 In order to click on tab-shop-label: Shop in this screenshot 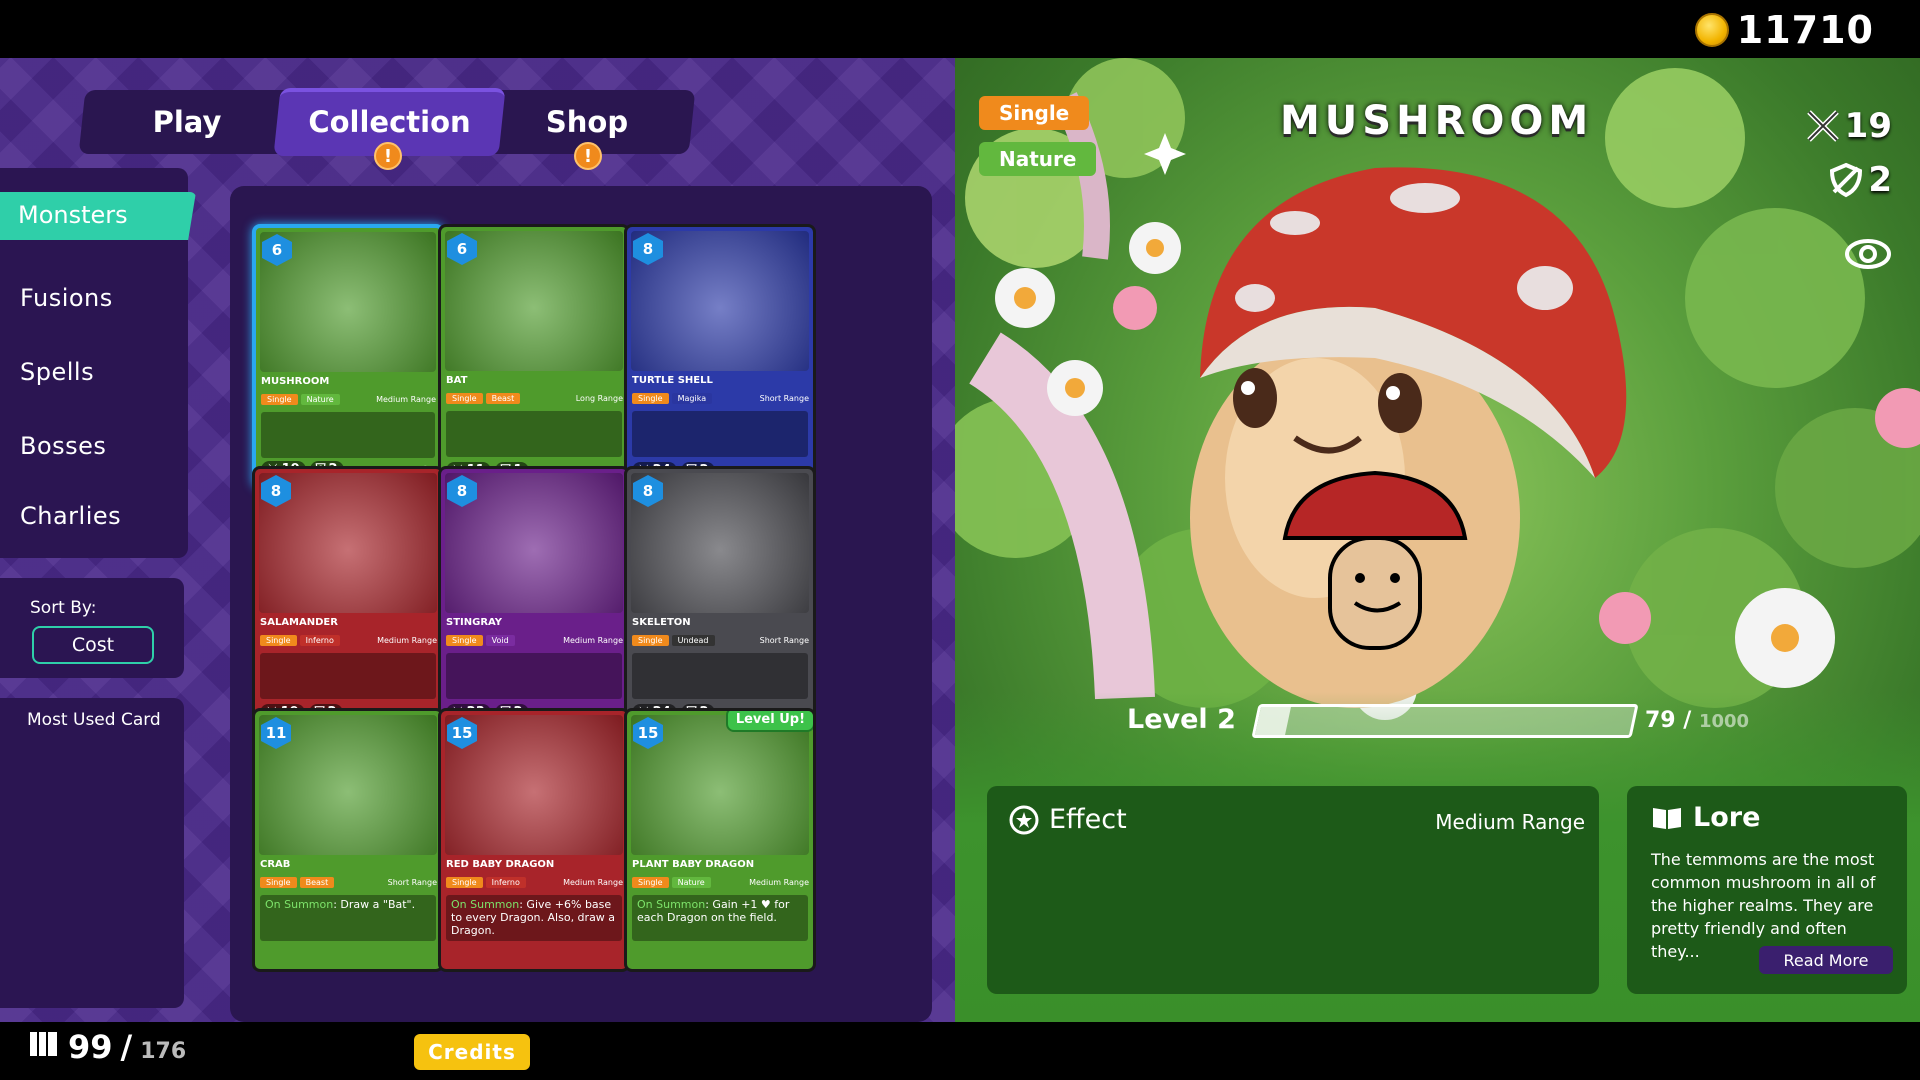, I will do `click(587, 122)`.